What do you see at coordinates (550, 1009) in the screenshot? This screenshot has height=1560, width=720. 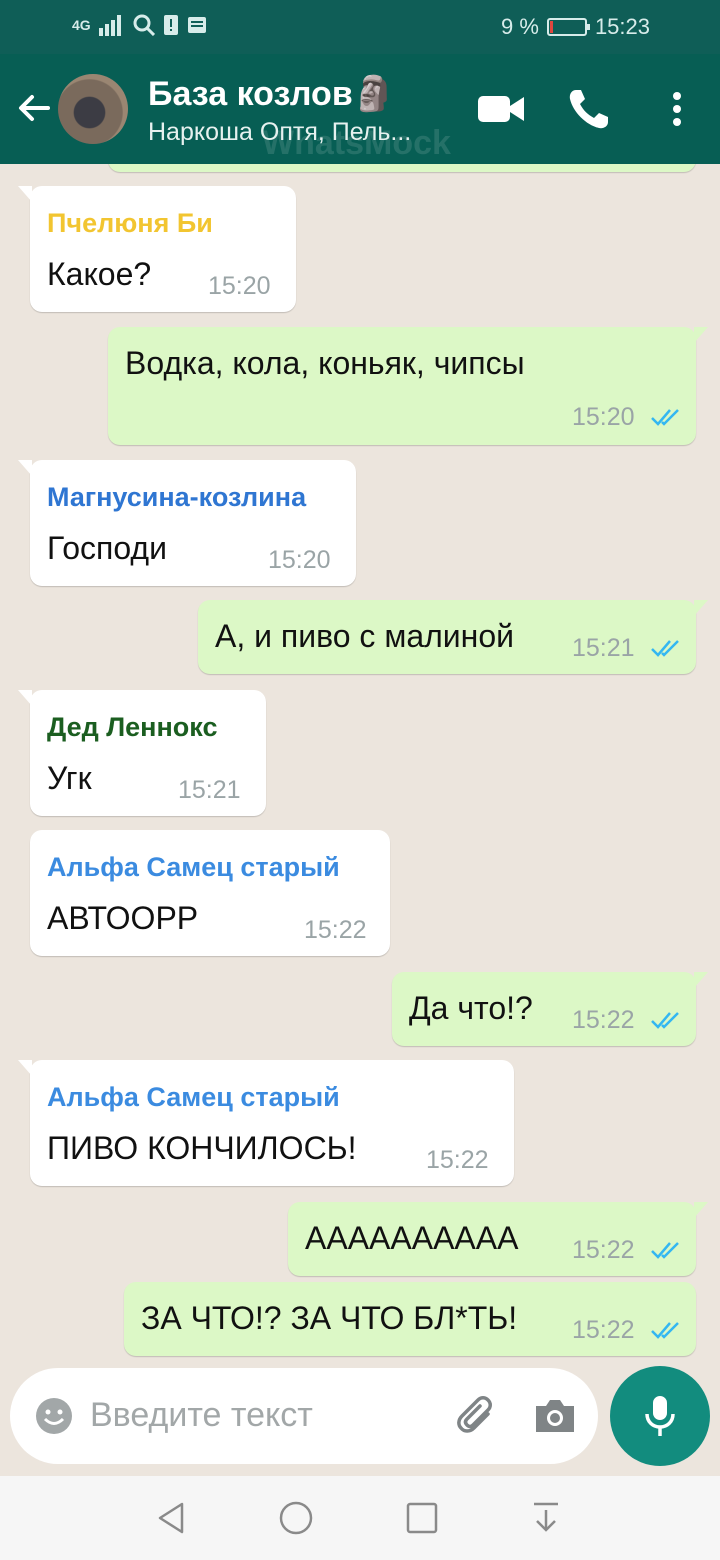 I see `message-bubble-outgoing: Да что!? 15:22` at bounding box center [550, 1009].